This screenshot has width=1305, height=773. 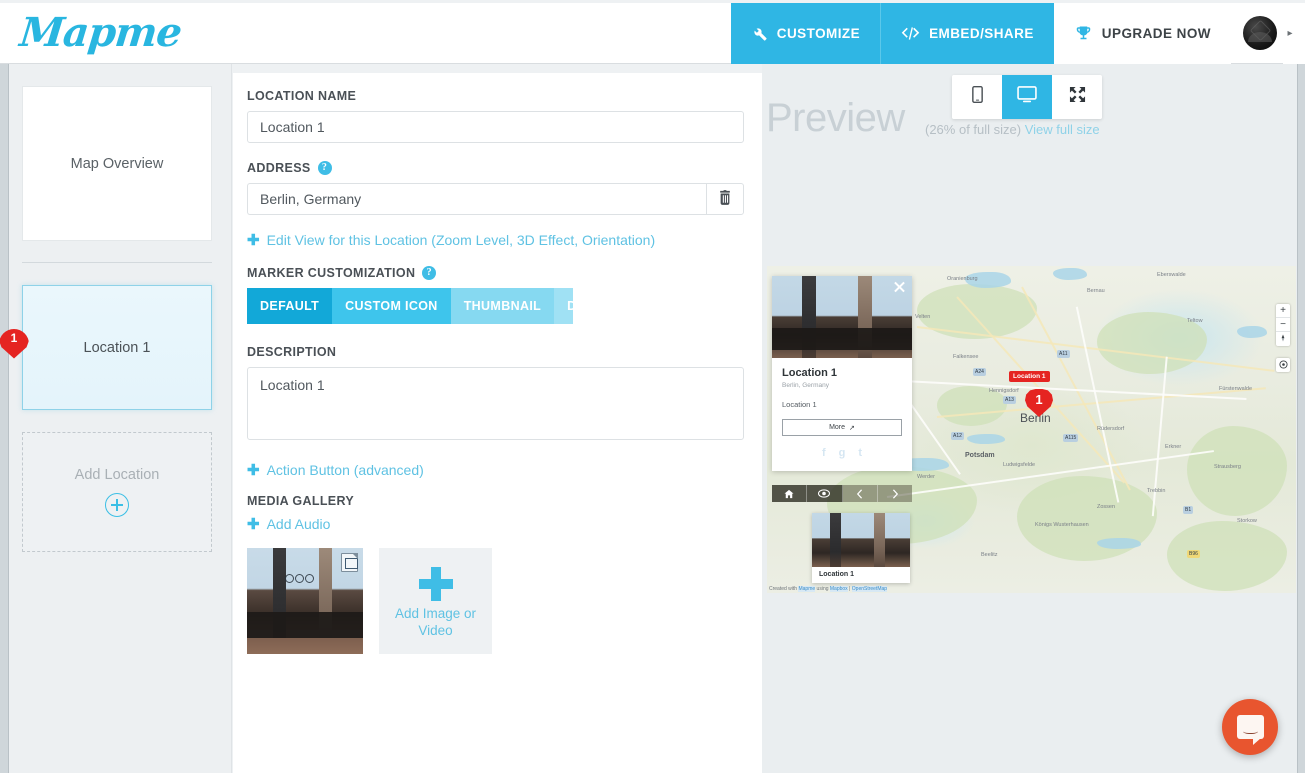 I want to click on desktop-icon, so click(x=1027, y=97).